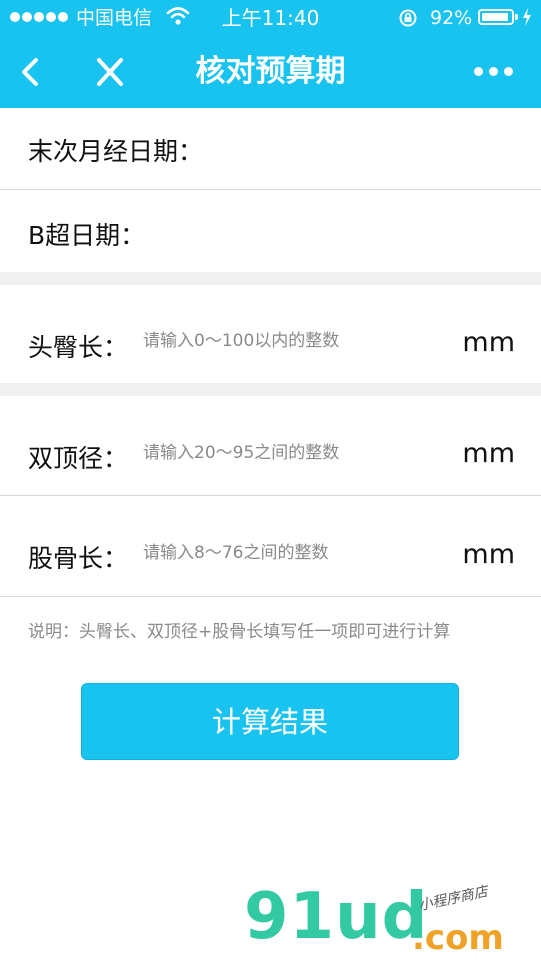 The width and height of the screenshot is (541, 960). What do you see at coordinates (293, 553) in the screenshot?
I see `fl-input` at bounding box center [293, 553].